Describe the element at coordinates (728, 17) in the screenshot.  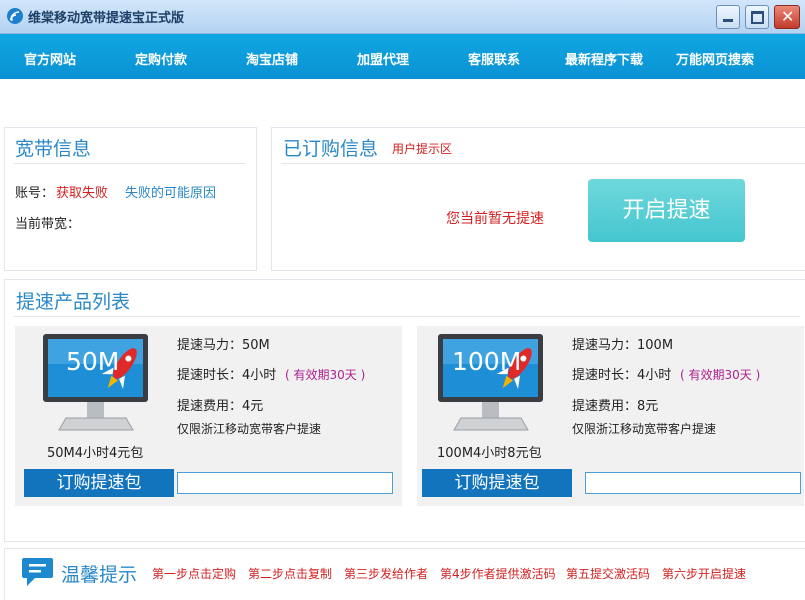
I see `minimize-button` at that location.